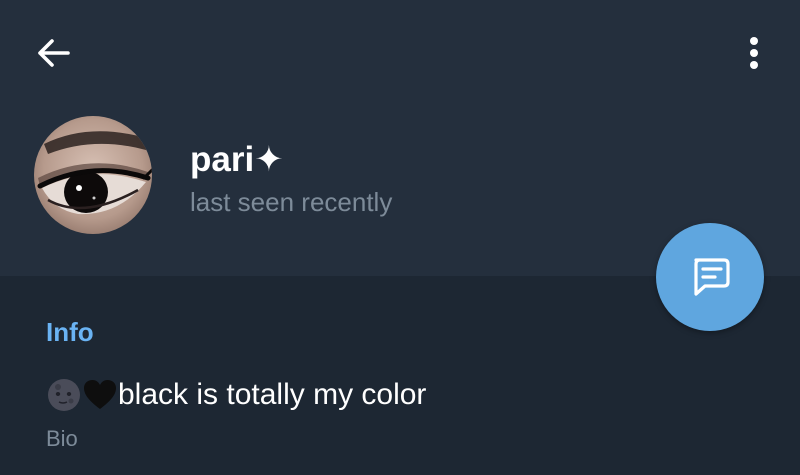 This screenshot has width=800, height=475. Describe the element at coordinates (100, 394) in the screenshot. I see `black-heart-emoji` at that location.